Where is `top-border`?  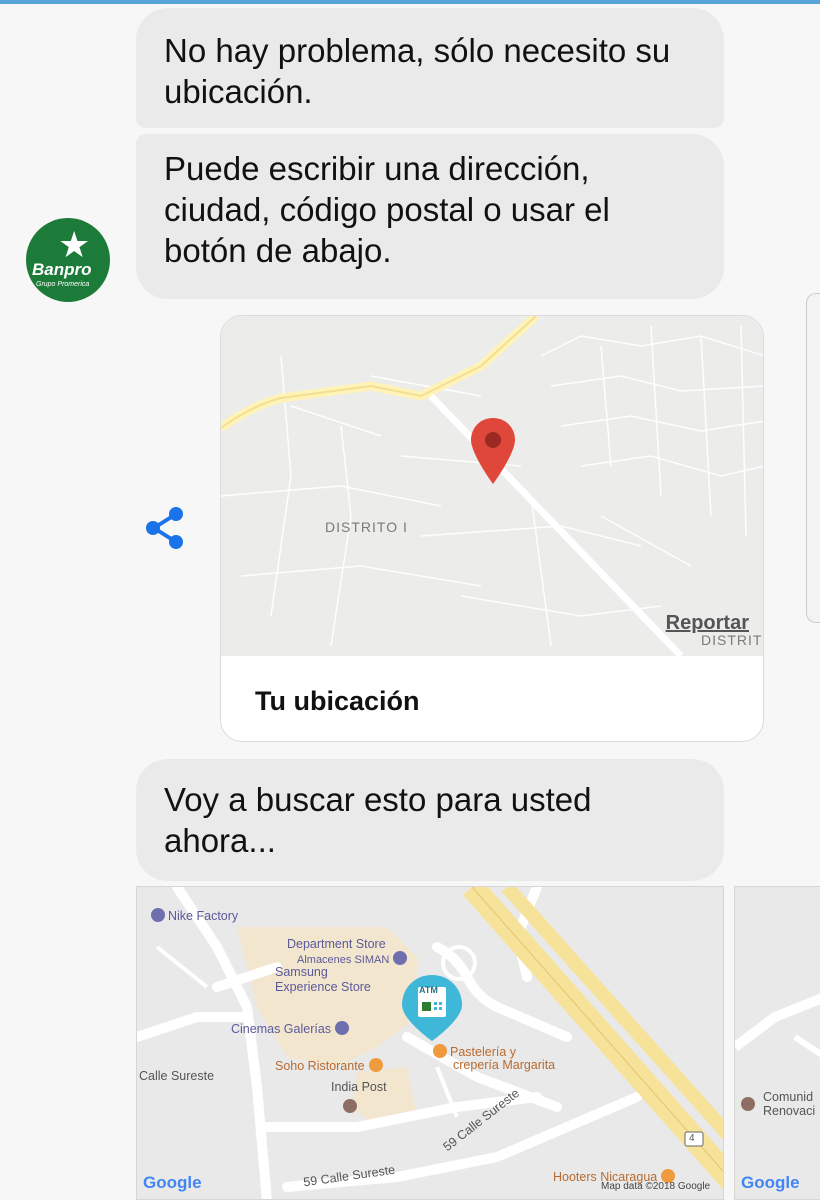 top-border is located at coordinates (410, 2).